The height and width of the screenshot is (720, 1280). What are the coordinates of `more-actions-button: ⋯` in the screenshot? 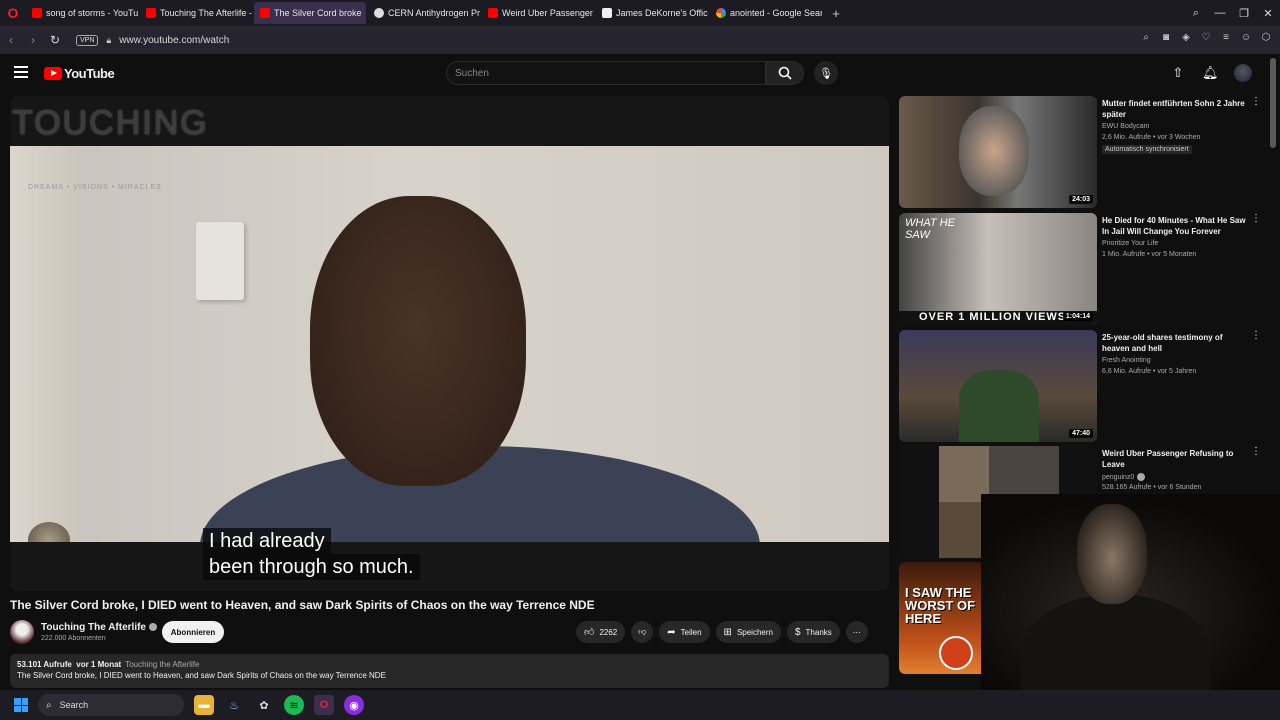 It's located at (856, 632).